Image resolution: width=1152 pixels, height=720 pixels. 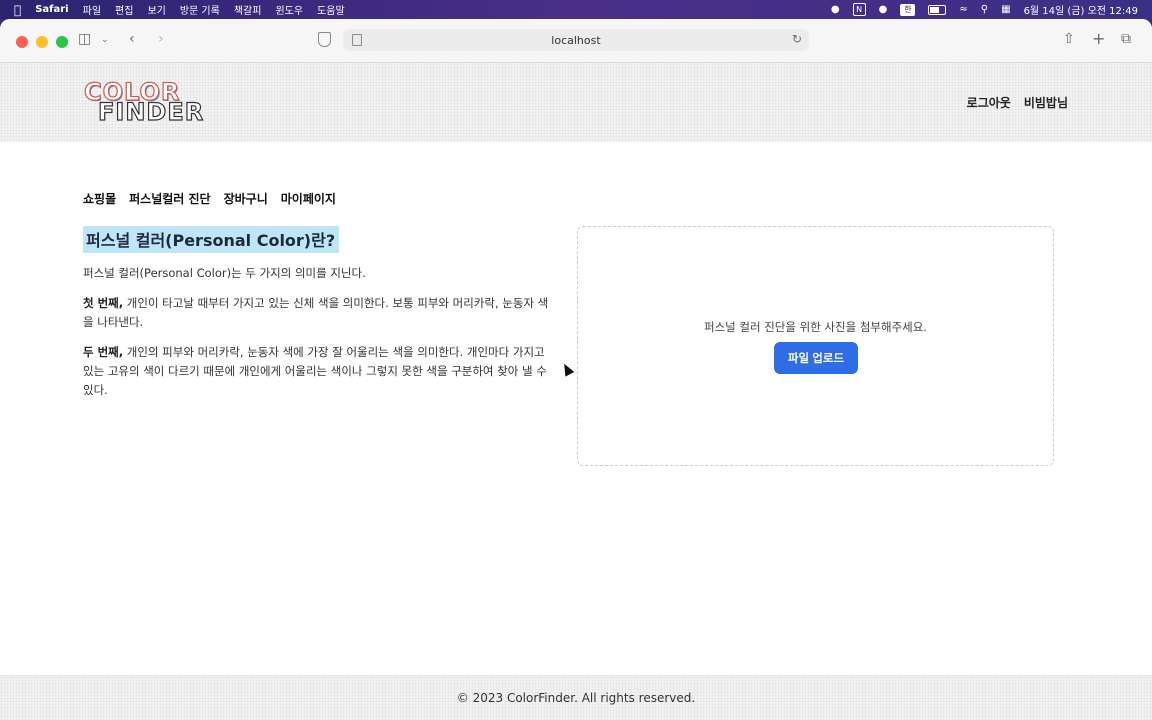 What do you see at coordinates (357, 40) in the screenshot?
I see `page-icon` at bounding box center [357, 40].